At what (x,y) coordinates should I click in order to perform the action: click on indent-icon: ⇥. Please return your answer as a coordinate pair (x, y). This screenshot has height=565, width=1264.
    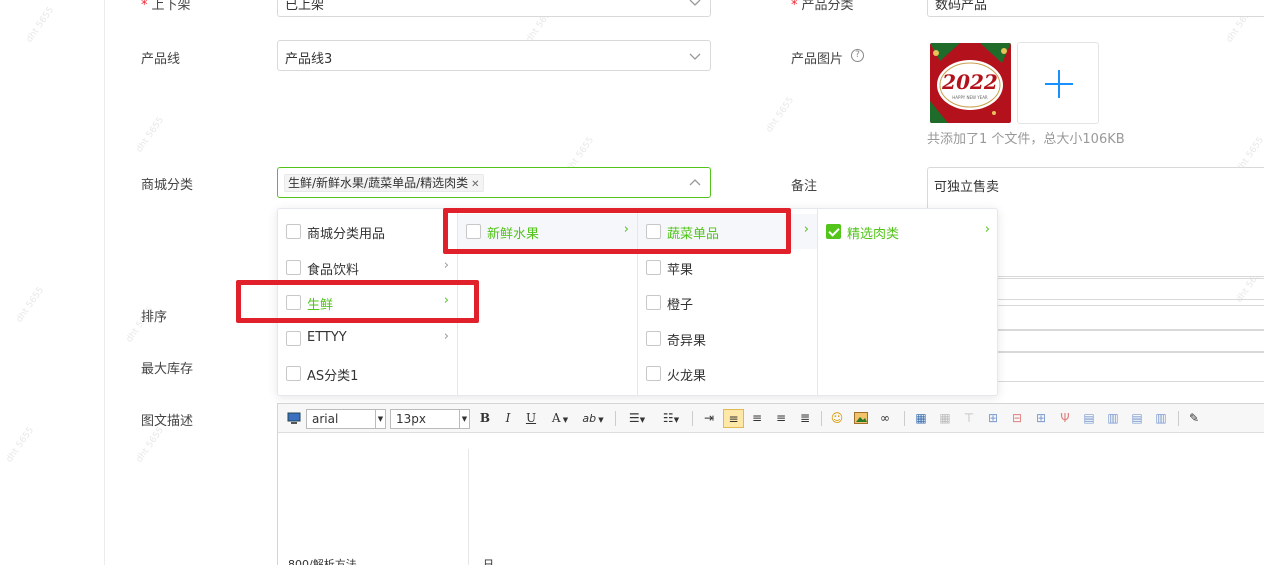
    Looking at the image, I should click on (709, 418).